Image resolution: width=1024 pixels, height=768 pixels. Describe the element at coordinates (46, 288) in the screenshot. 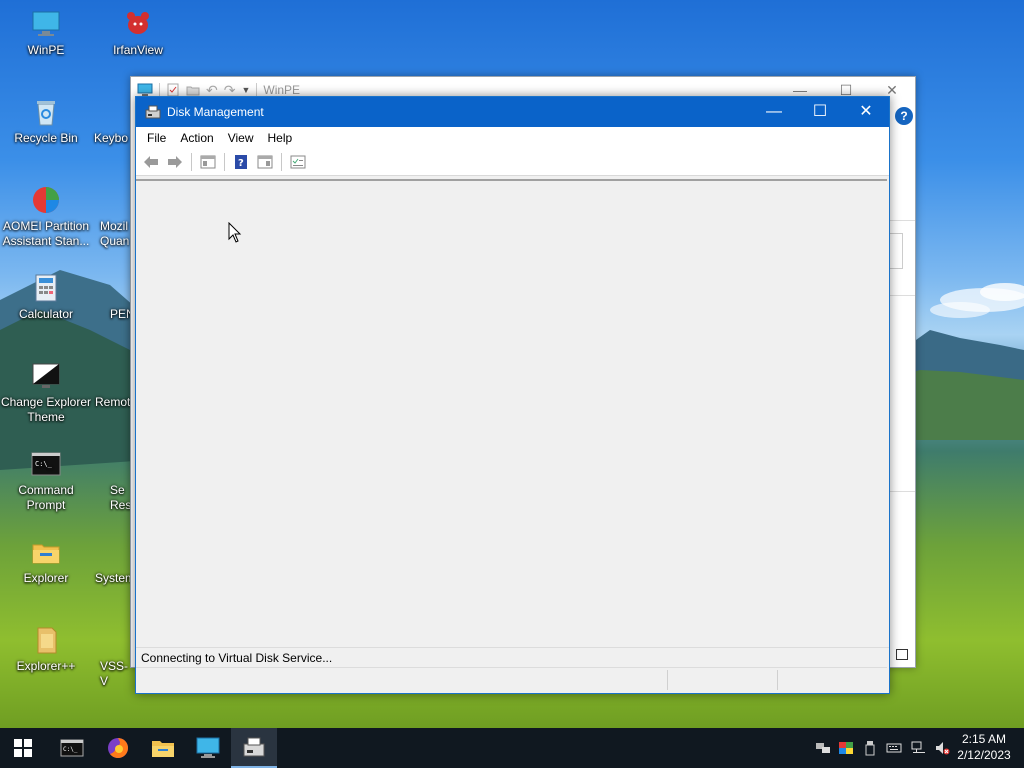

I see `calculator-icon` at that location.